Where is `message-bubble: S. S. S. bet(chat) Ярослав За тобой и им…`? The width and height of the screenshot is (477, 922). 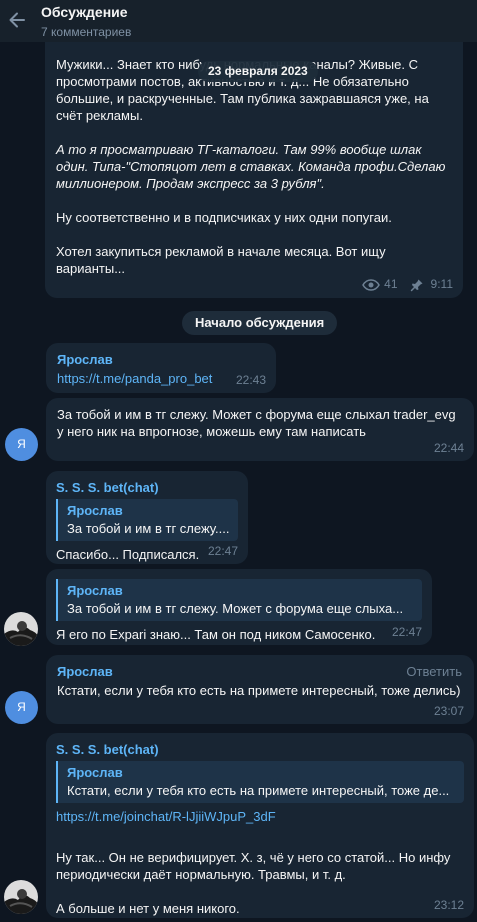
message-bubble: S. S. S. bet(chat) Ярослав За тобой и им… is located at coordinates (147, 517).